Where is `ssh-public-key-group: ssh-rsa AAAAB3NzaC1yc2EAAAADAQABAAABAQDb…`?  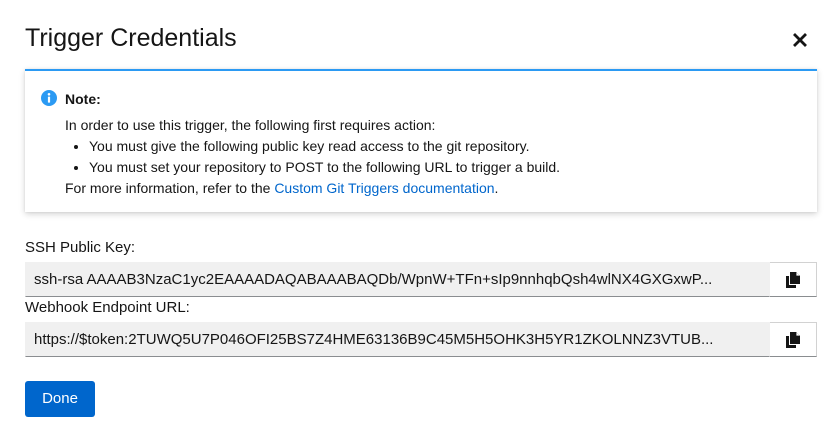
ssh-public-key-group: ssh-rsa AAAAB3NzaC1yc2EAAAADAQABAAABAQDb… is located at coordinates (421, 279).